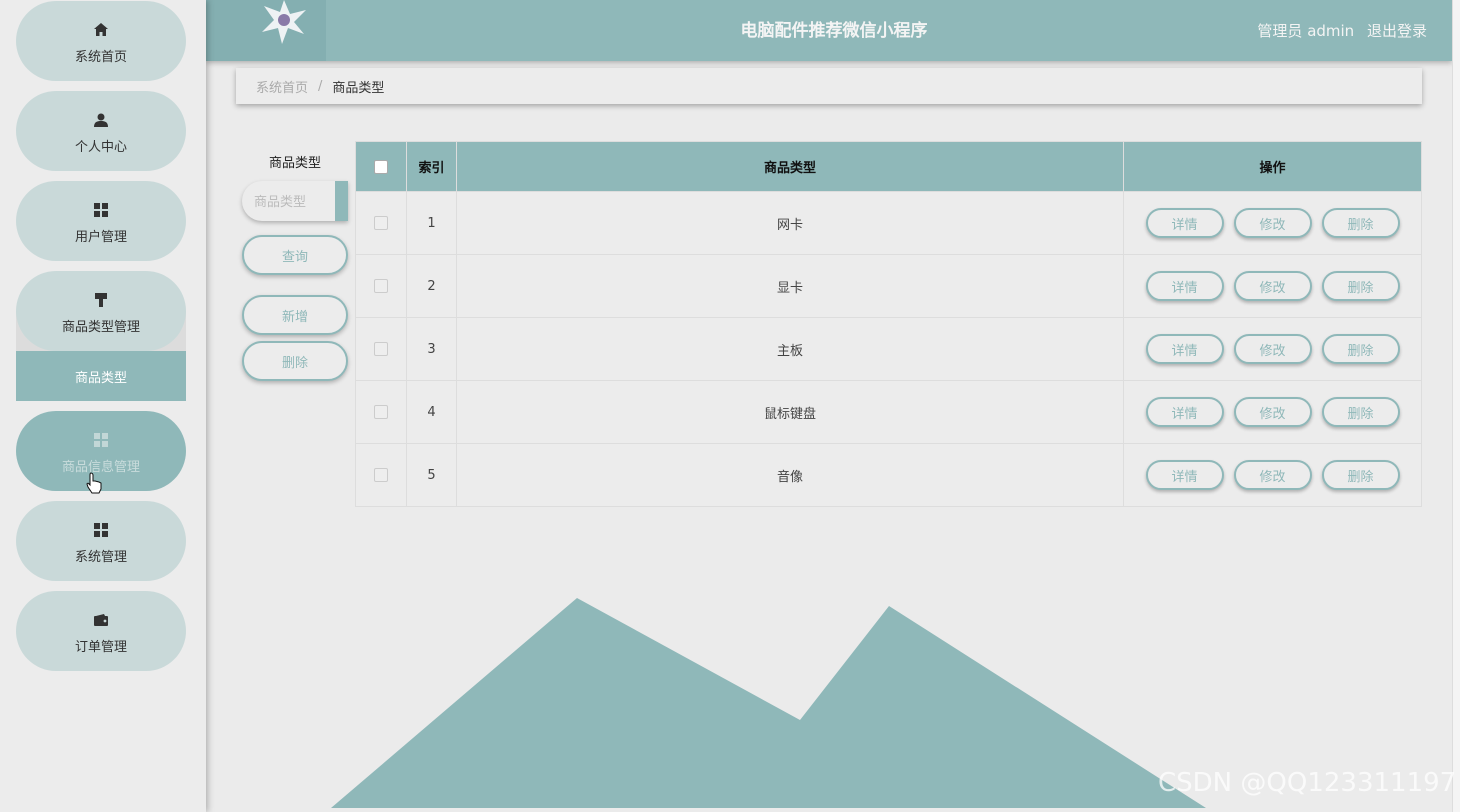 The width and height of the screenshot is (1460, 812). Describe the element at coordinates (829, 86) in the screenshot. I see `breadcrumb: 系统首页 / 商品类型` at that location.